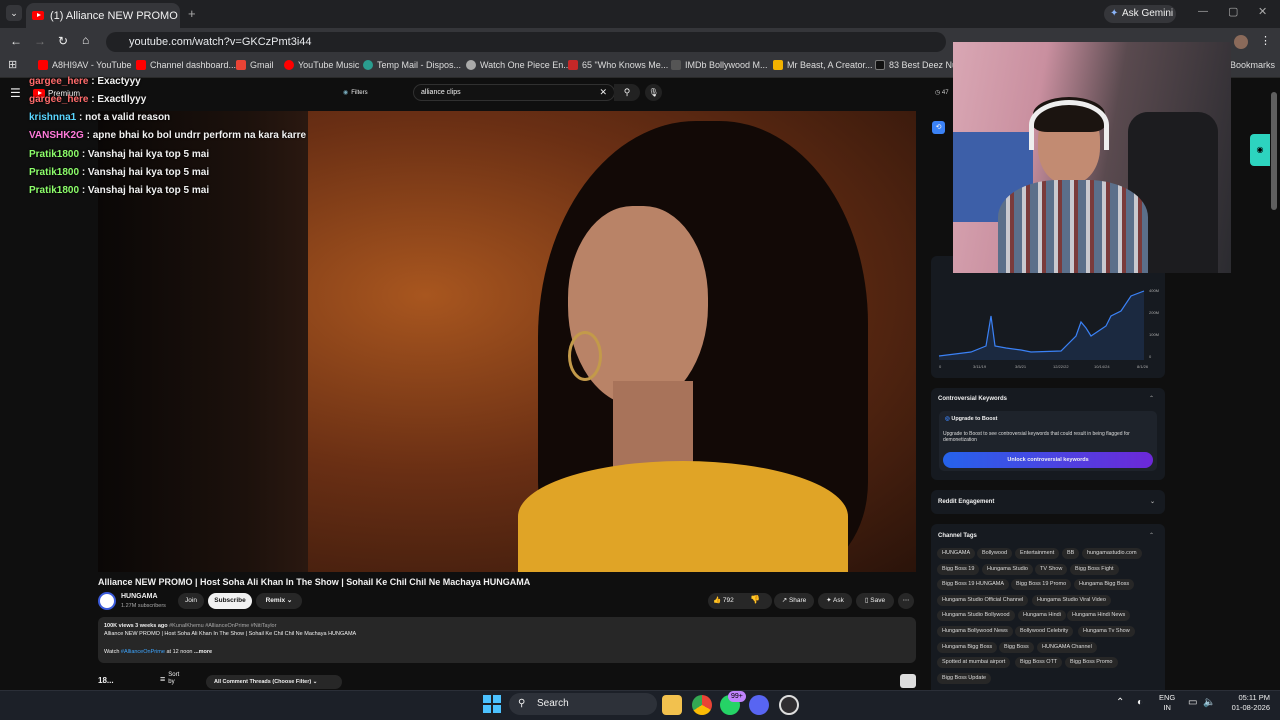  Describe the element at coordinates (1067, 647) in the screenshot. I see `tag-chip: HUNGAMA Channel` at that location.